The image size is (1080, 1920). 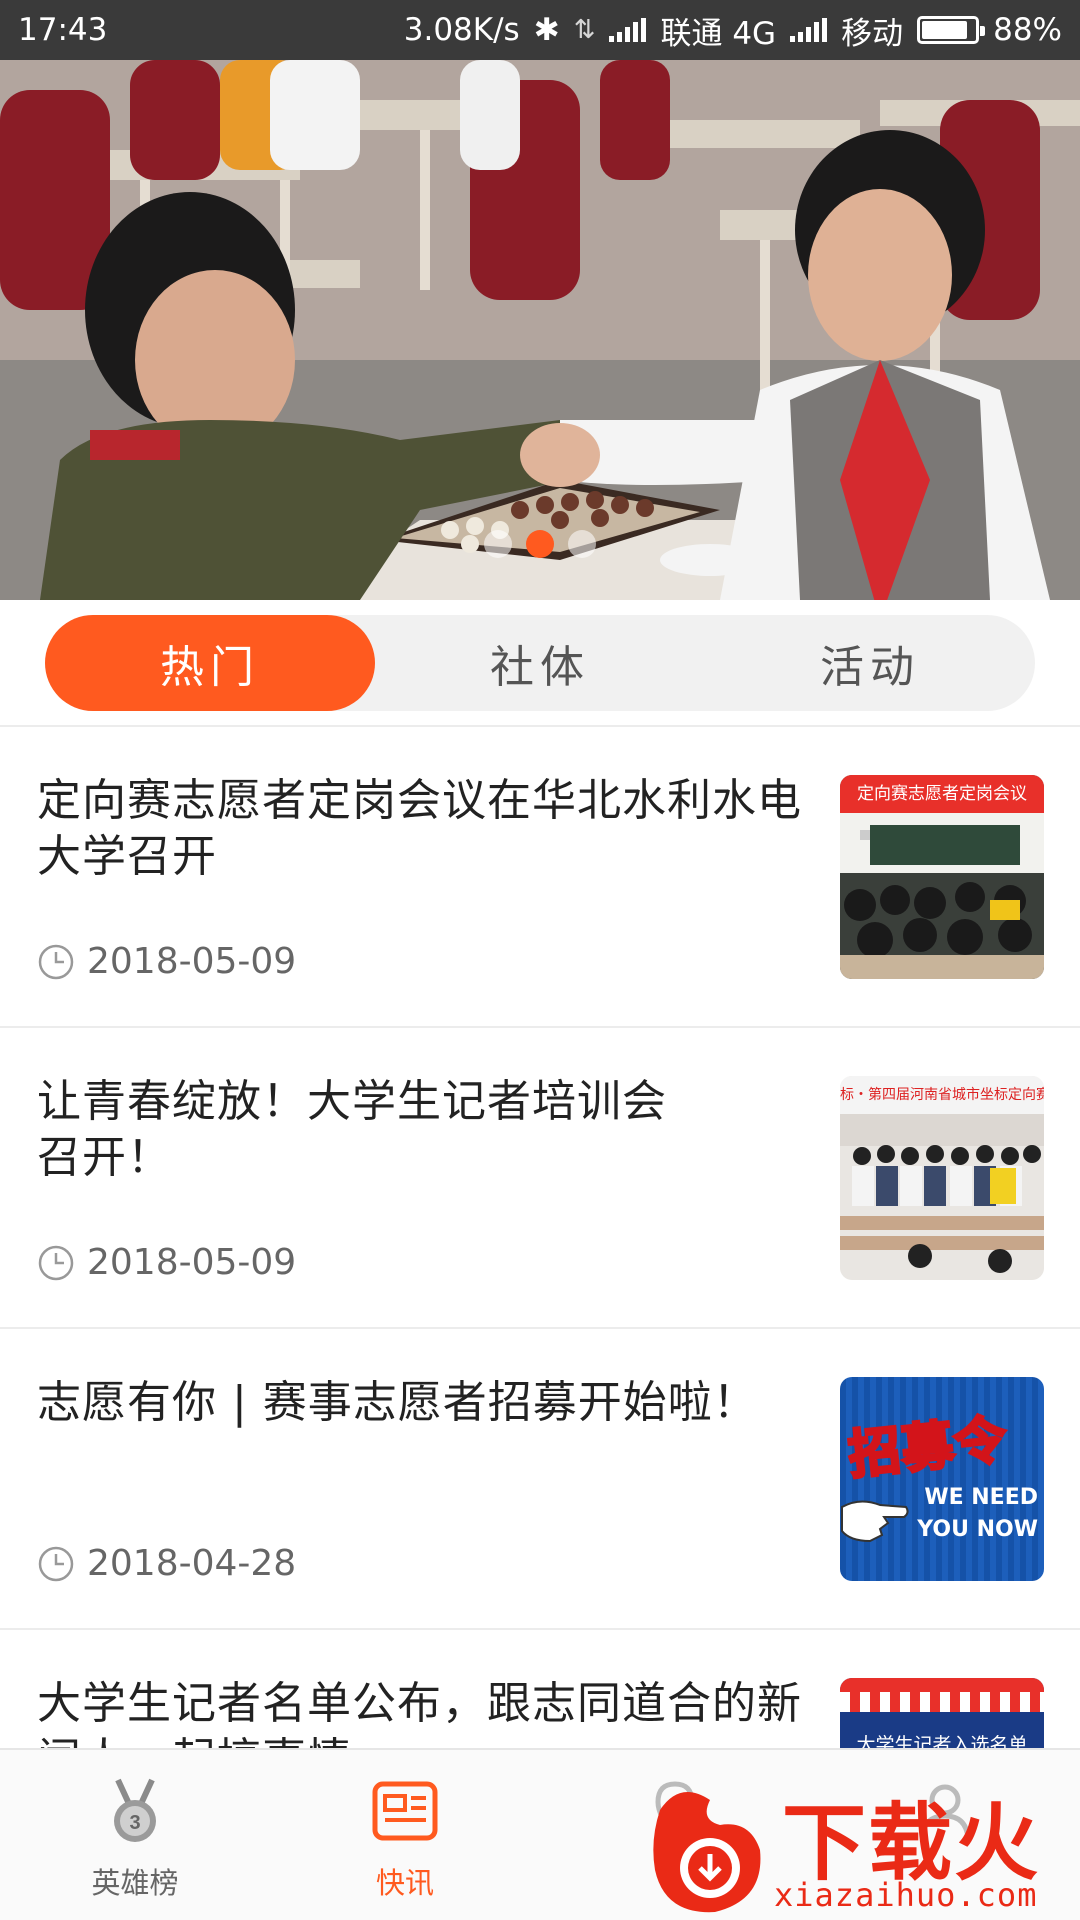 What do you see at coordinates (977, 1529) in the screenshot?
I see `thumbnail-tagline-2: YOU NOW` at bounding box center [977, 1529].